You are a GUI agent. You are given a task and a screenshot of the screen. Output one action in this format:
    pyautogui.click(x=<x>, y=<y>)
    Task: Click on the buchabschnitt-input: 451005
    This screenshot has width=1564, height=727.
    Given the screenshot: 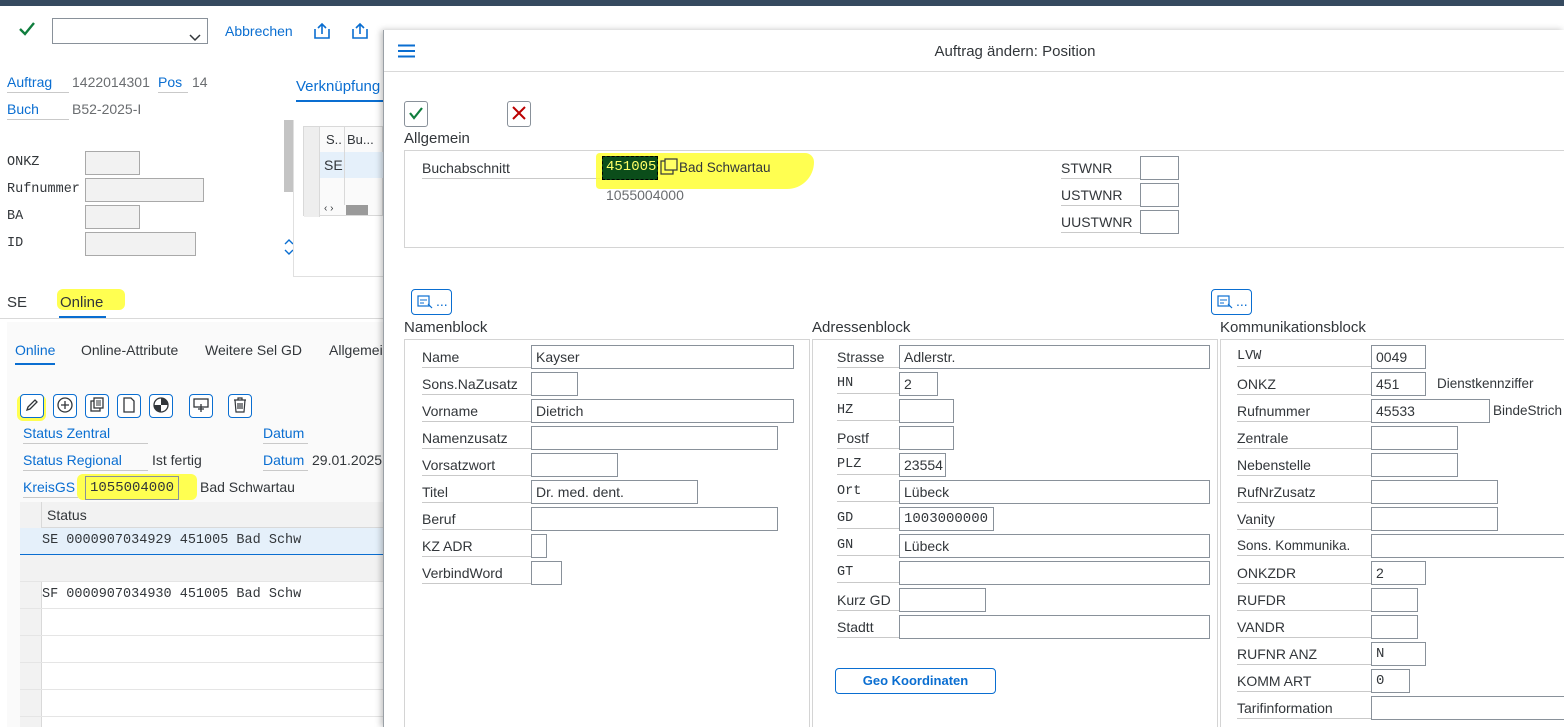 What is the action you would take?
    pyautogui.click(x=630, y=168)
    